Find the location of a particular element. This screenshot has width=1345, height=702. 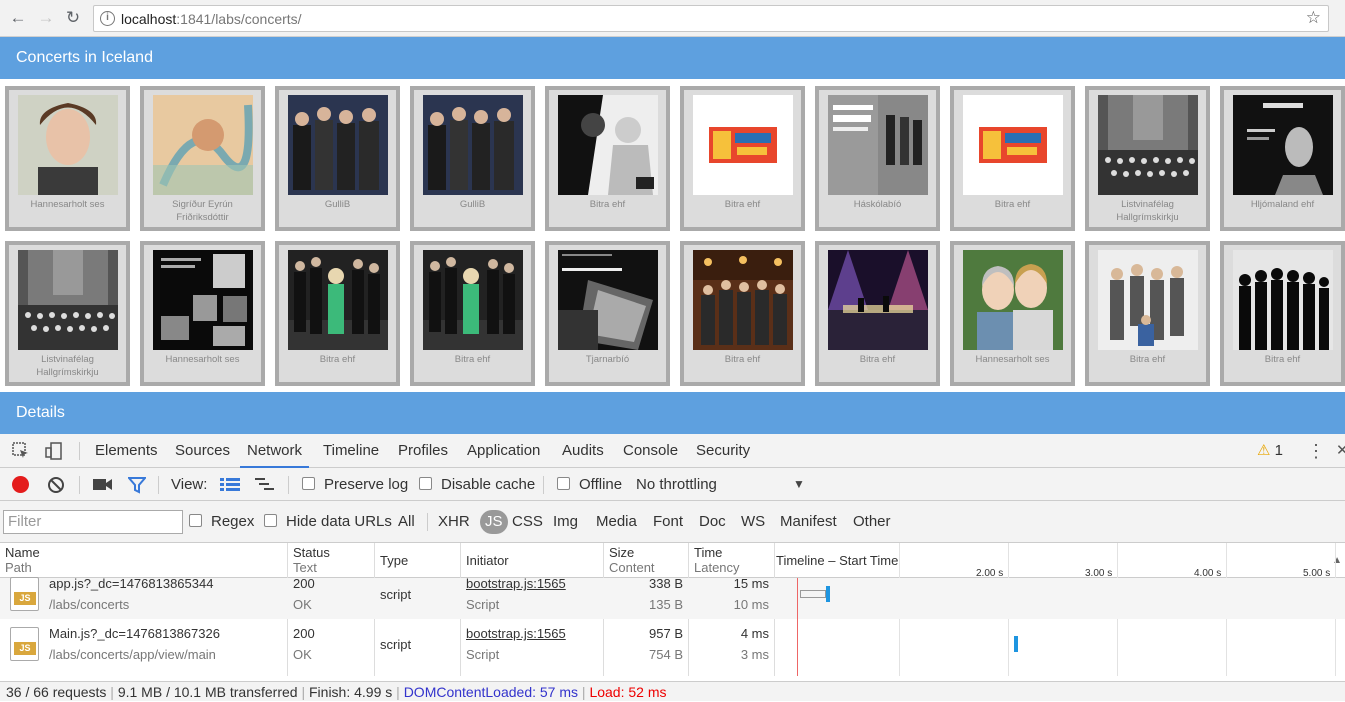

reload-icon: ↻ is located at coordinates (73, 18).